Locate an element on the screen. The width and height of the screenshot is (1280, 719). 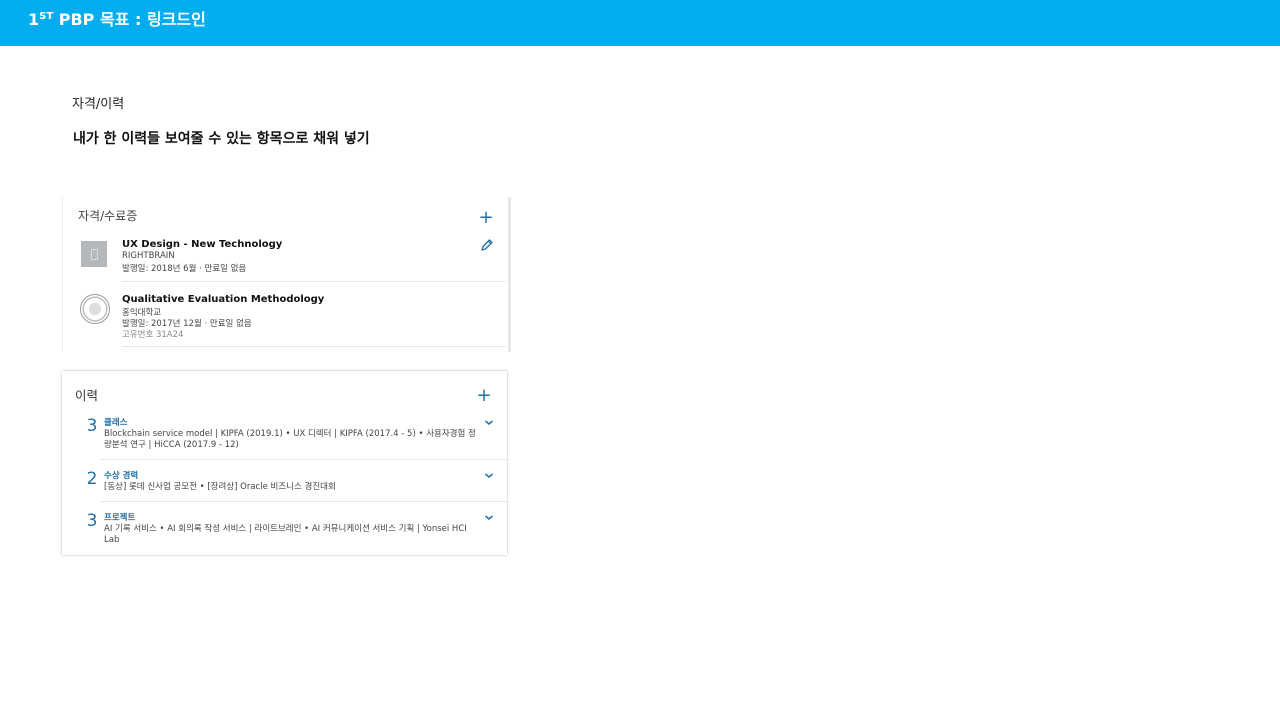
group-description: [동상] 롯데 신사업 공모전 • [장려상] Oracle 비즈니스 경진대회 is located at coordinates (220, 487).